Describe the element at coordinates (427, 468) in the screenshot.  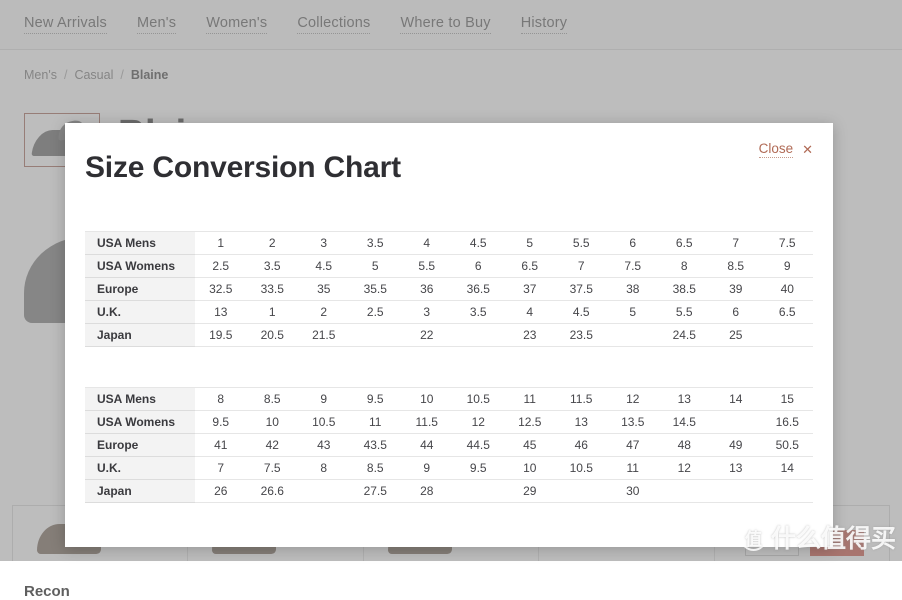
I see `cell: 9` at that location.